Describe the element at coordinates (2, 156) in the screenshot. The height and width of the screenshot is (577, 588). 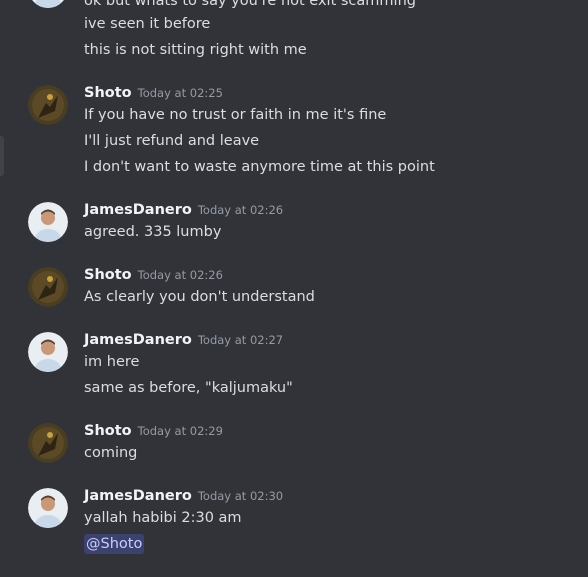
I see `chat-scroll-indicator` at that location.